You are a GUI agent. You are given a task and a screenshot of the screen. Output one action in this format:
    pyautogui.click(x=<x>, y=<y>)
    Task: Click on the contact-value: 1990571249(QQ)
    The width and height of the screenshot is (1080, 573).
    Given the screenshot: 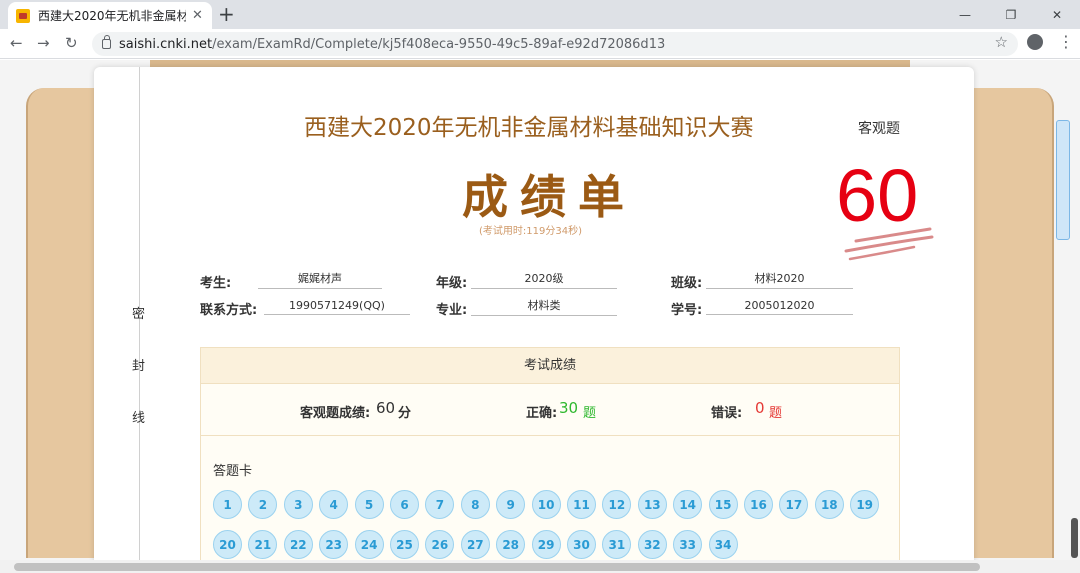 What is the action you would take?
    pyautogui.click(x=337, y=307)
    